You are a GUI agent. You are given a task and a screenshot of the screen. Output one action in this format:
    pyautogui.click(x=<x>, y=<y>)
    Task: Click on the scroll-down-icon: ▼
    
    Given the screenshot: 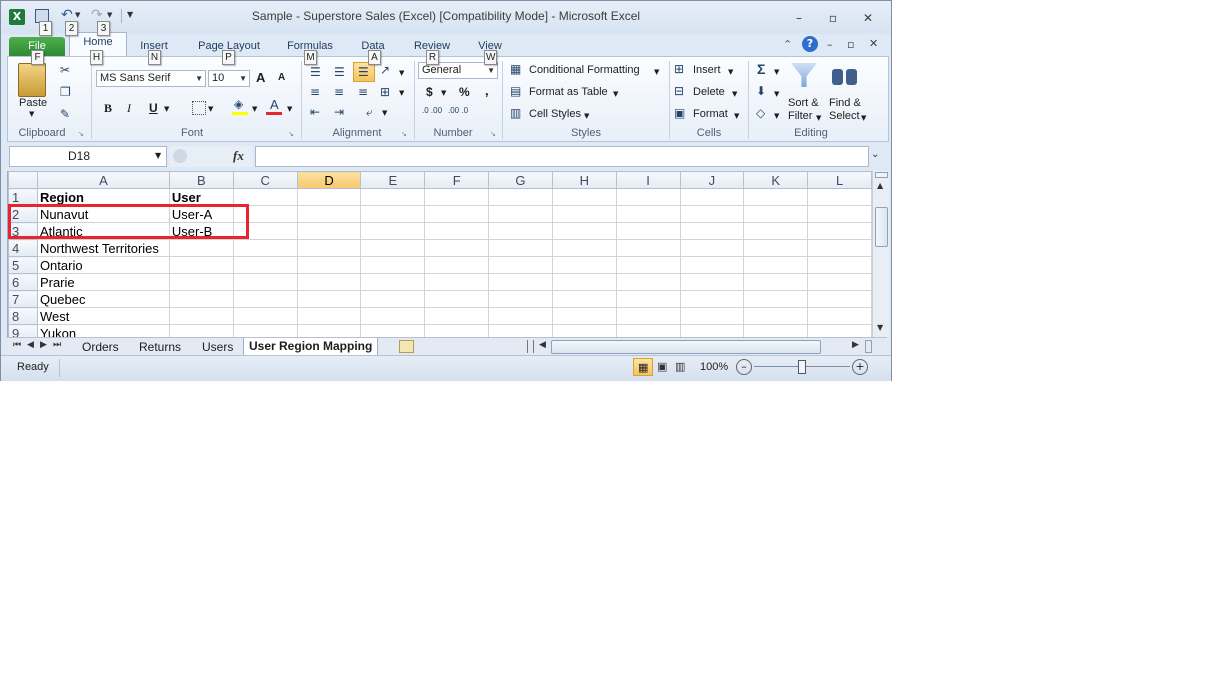 What is the action you would take?
    pyautogui.click(x=880, y=327)
    